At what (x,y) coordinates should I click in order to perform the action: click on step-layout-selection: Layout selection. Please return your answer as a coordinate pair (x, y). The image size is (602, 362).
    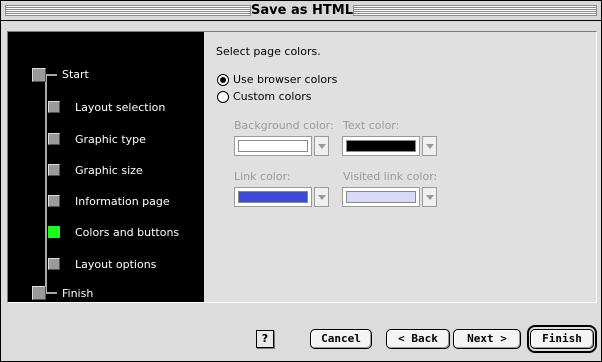
    Looking at the image, I should click on (106, 110).